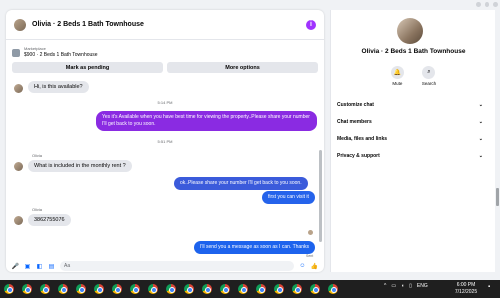  I want to click on marketplace-label: Marketplace, so click(35, 48).